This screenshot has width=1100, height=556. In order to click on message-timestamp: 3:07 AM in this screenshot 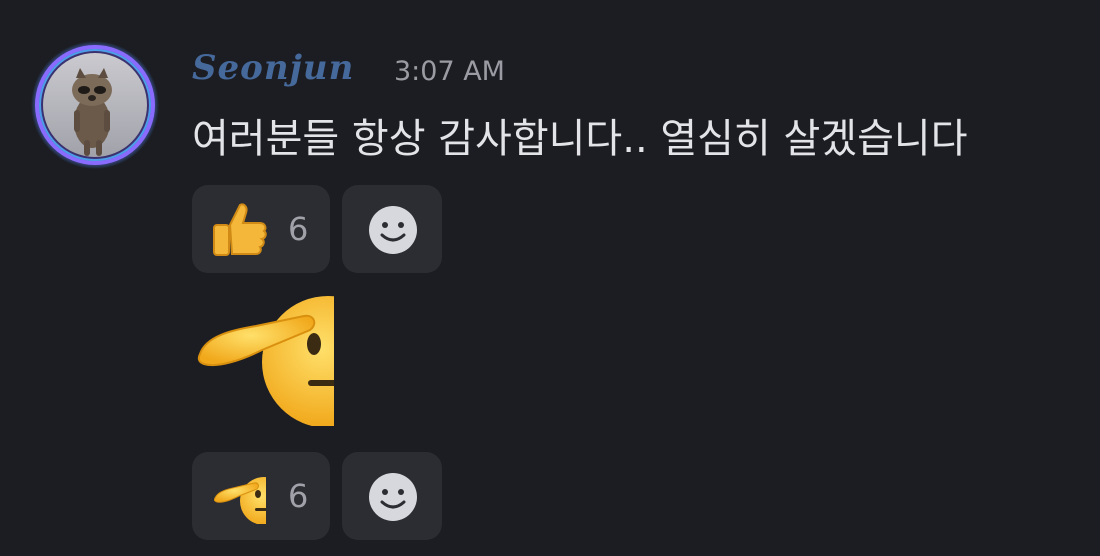, I will do `click(449, 71)`.